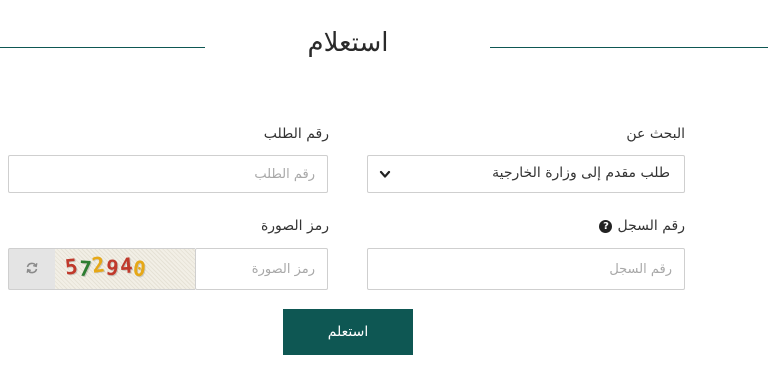 This screenshot has width=768, height=365. I want to click on registry-number-input, so click(526, 269).